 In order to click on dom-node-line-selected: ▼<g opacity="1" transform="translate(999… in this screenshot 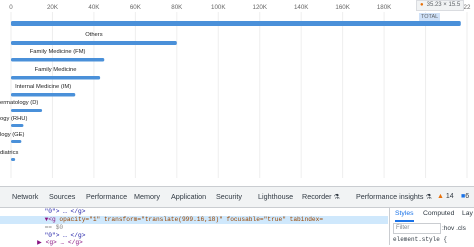, I will do `click(194, 220)`.